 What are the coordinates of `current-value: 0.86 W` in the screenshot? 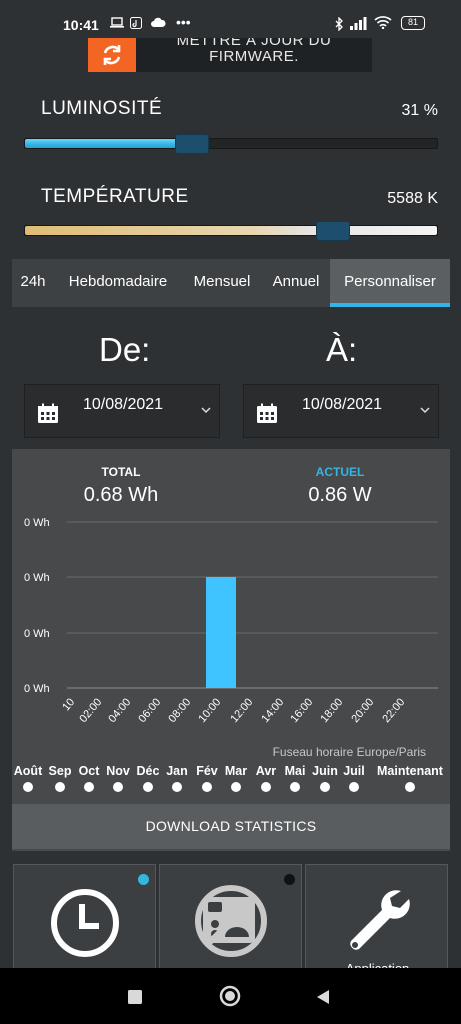 It's located at (340, 495).